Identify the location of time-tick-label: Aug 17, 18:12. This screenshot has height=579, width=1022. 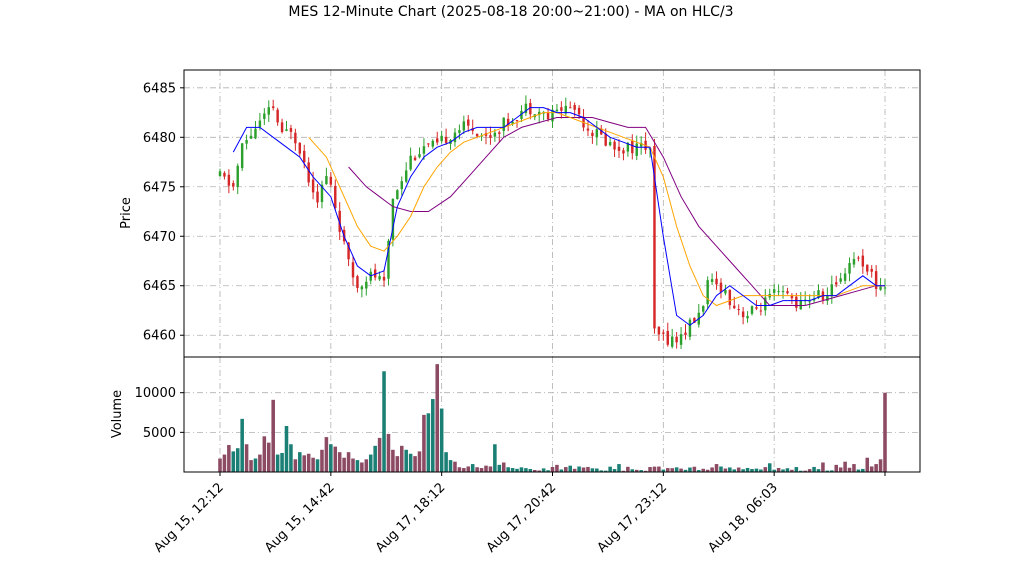
(411, 518).